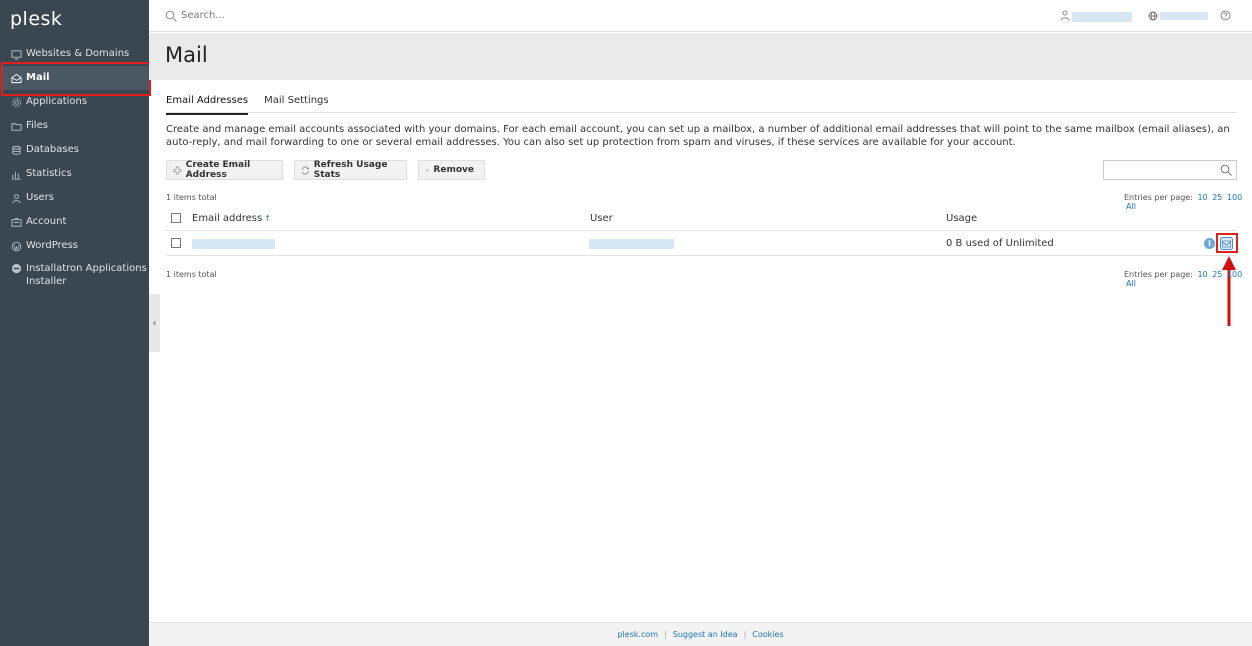 Image resolution: width=1252 pixels, height=646 pixels. What do you see at coordinates (1225, 15) in the screenshot?
I see `help-icon` at bounding box center [1225, 15].